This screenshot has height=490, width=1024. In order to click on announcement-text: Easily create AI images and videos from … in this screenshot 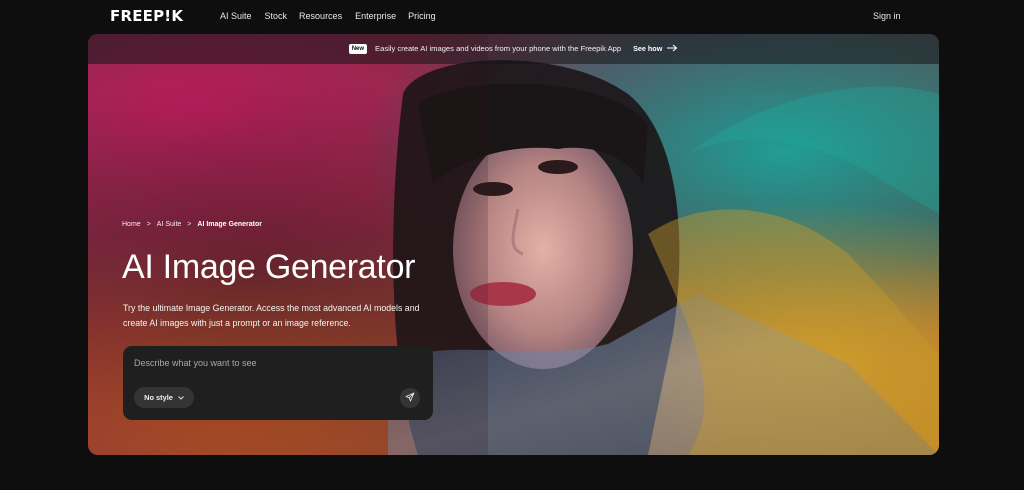, I will do `click(498, 48)`.